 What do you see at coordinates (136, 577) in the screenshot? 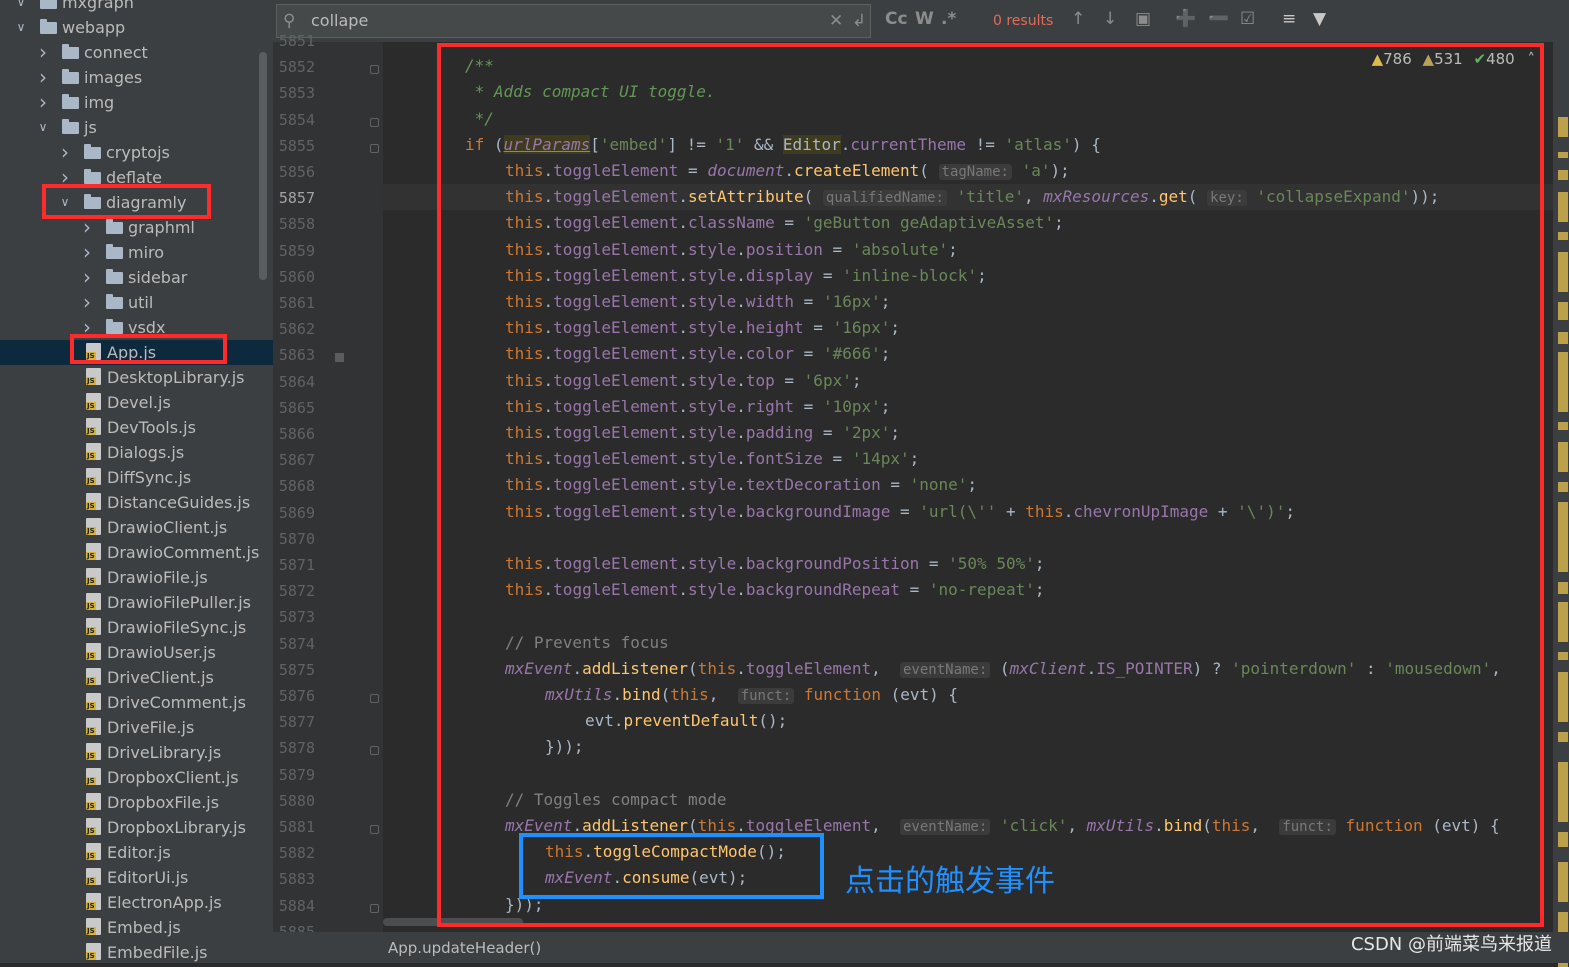
I see `tree-item-drawiofile-js: DrawioFile.js` at bounding box center [136, 577].